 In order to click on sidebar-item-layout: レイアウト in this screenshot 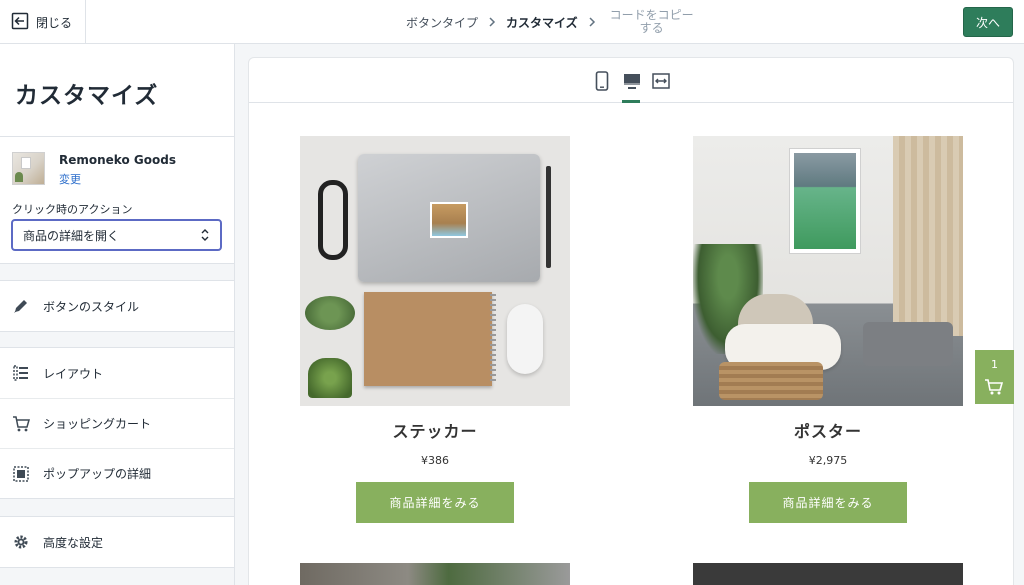, I will do `click(117, 373)`.